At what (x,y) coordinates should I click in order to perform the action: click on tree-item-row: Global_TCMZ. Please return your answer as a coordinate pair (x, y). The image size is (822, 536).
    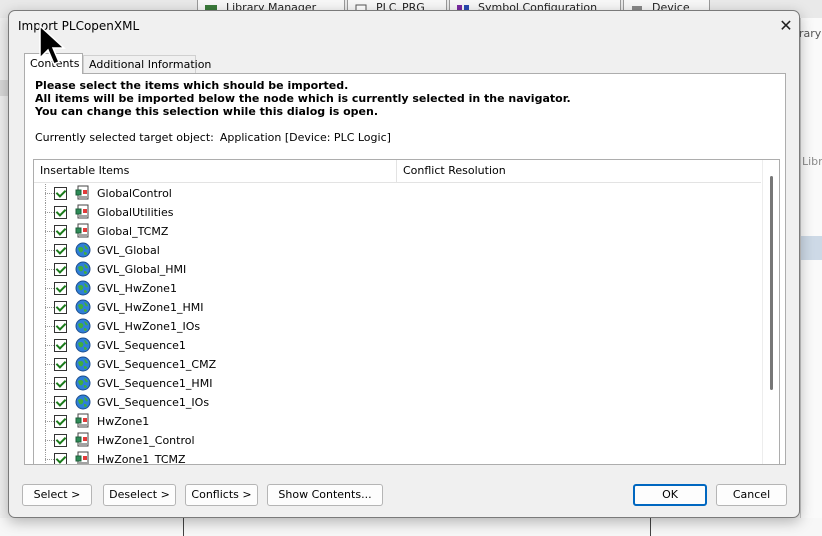
    Looking at the image, I should click on (397, 231).